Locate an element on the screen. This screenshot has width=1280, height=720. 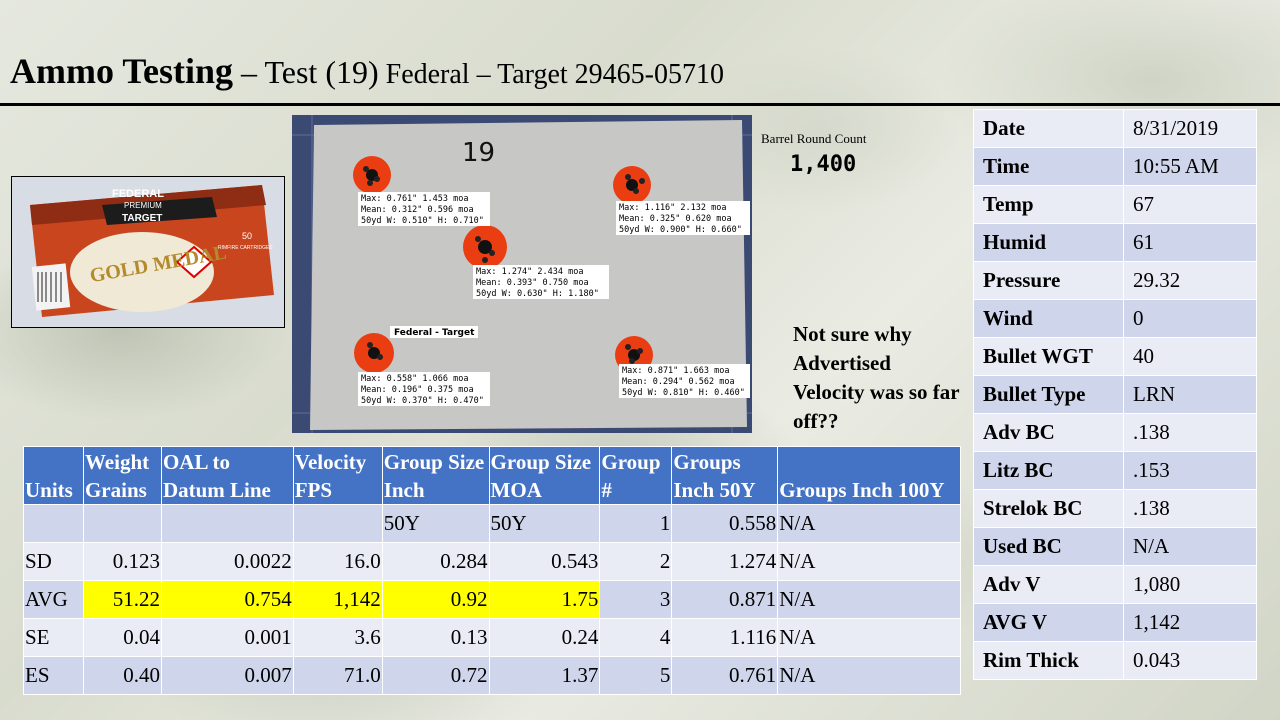
column-header: Groups Inch 50Y is located at coordinates (725, 475).